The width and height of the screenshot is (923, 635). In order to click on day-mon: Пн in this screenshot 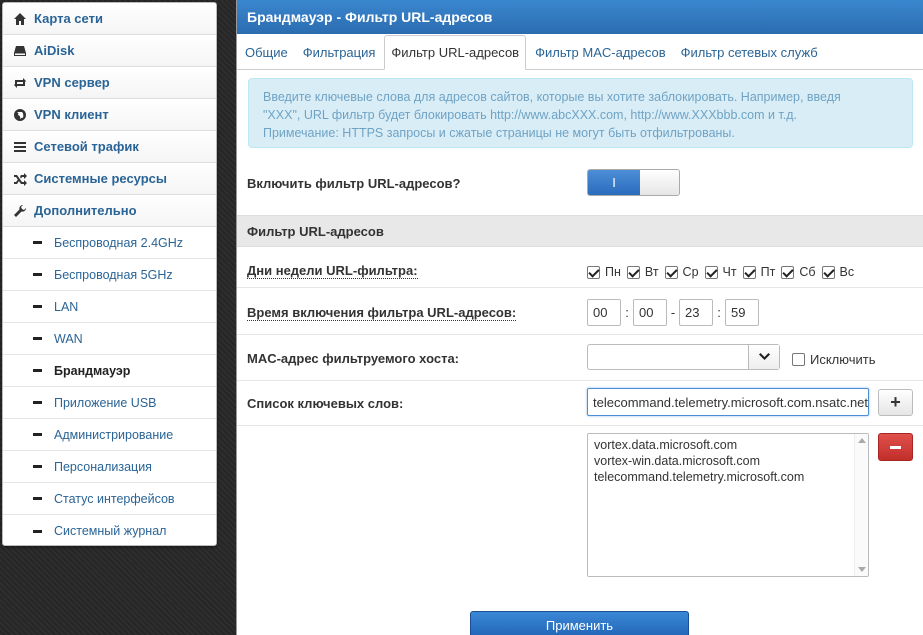, I will do `click(604, 272)`.